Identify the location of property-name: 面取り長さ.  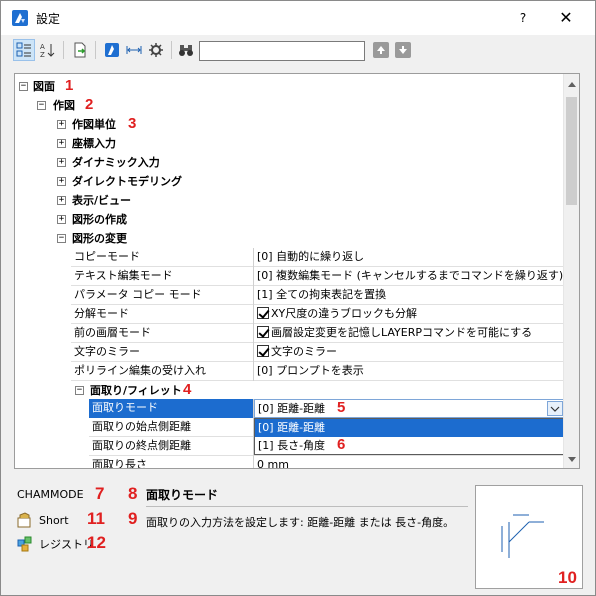
(171, 462).